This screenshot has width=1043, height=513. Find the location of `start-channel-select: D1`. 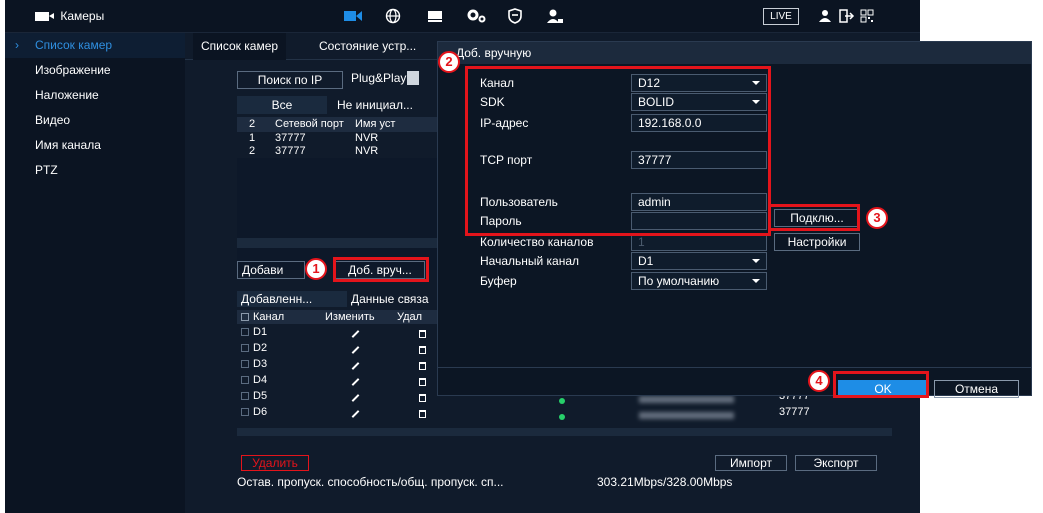

start-channel-select: D1 is located at coordinates (699, 261).